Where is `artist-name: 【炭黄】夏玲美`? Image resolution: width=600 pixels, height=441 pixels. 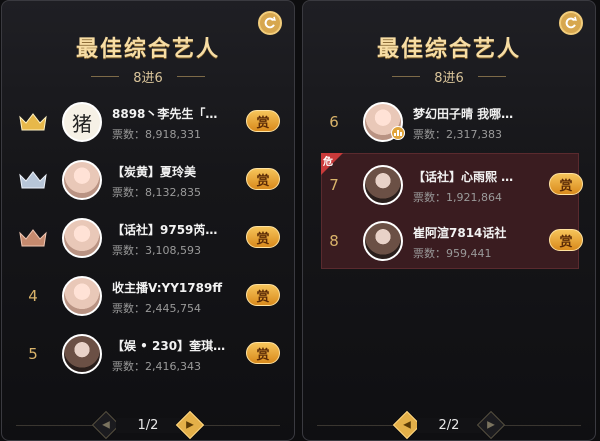
artist-name: 【炭黄】夏玲美 is located at coordinates (176, 171).